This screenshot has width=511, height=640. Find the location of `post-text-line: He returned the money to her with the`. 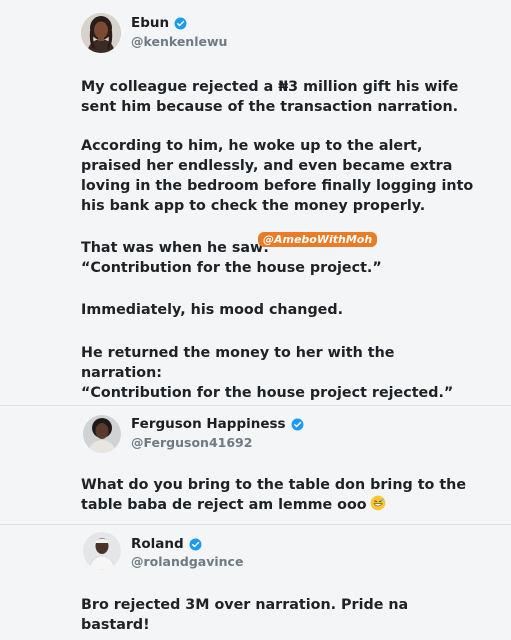

post-text-line: He returned the money to her with the is located at coordinates (238, 353).